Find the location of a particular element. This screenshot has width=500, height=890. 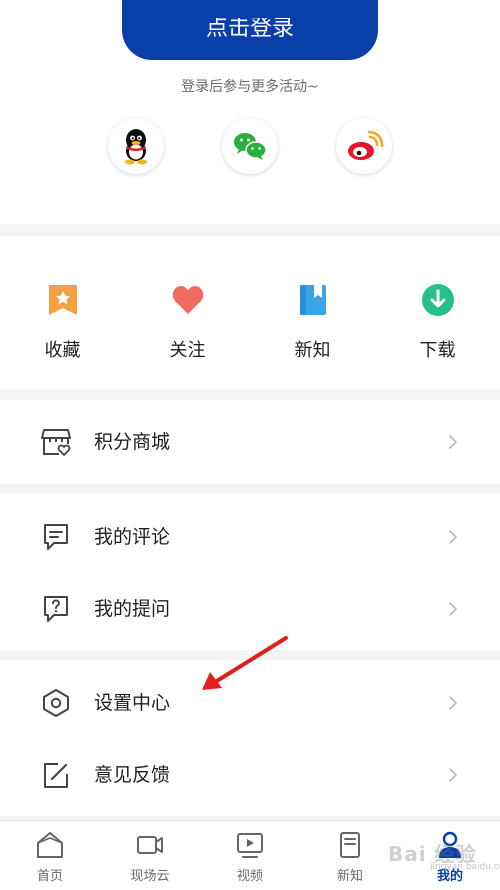

store-icon is located at coordinates (56, 443).